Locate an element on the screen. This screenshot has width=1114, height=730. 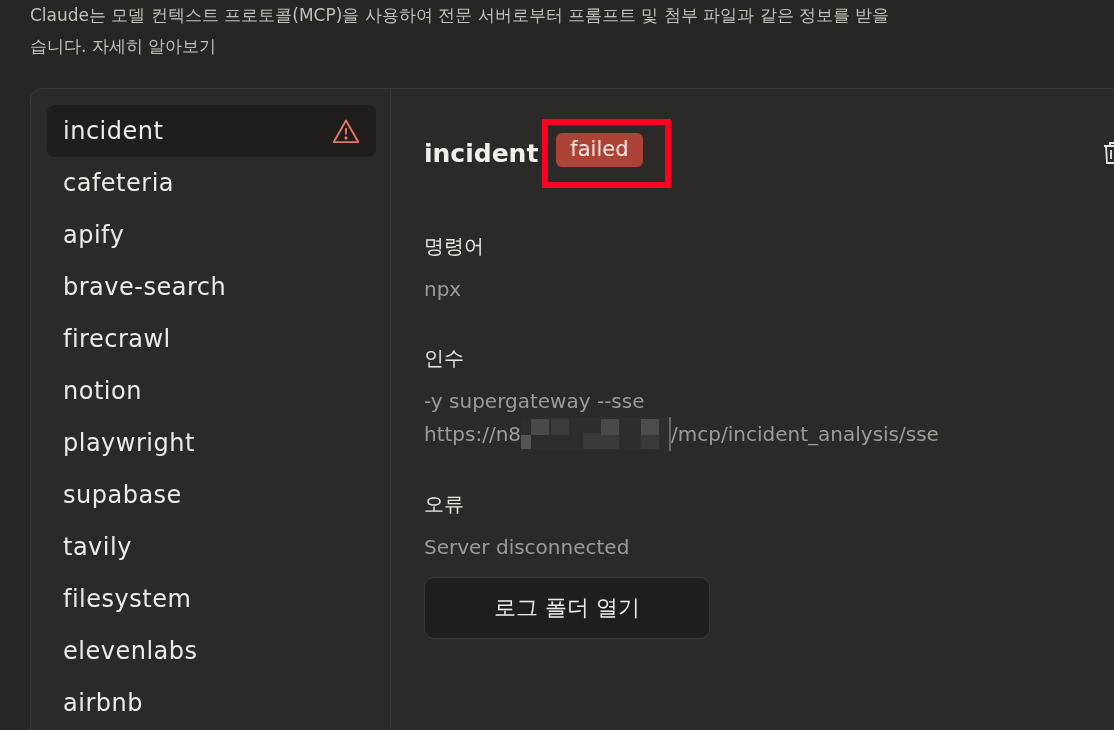
server-item: notion is located at coordinates (211, 391).